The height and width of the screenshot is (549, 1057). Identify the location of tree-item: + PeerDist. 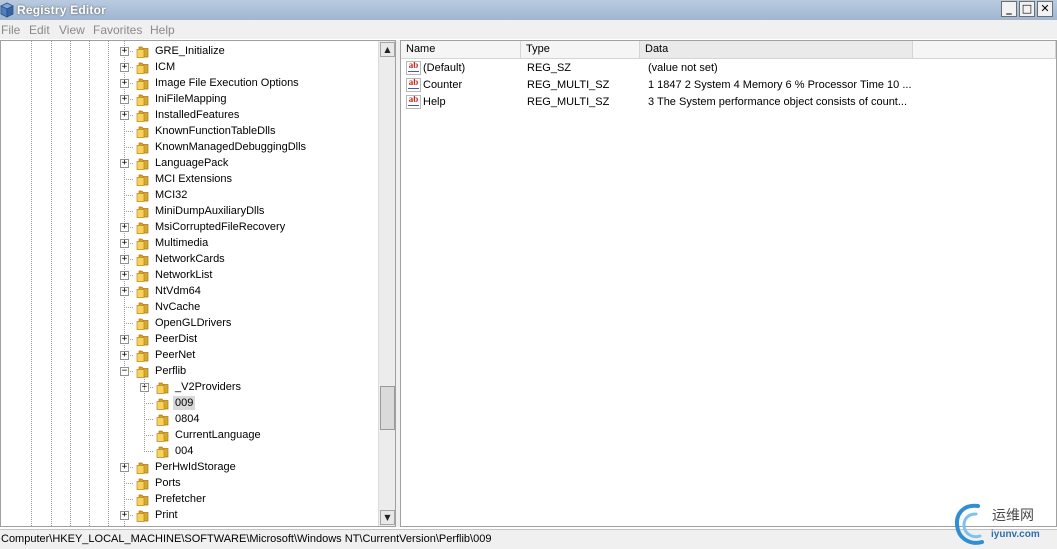
(190, 339).